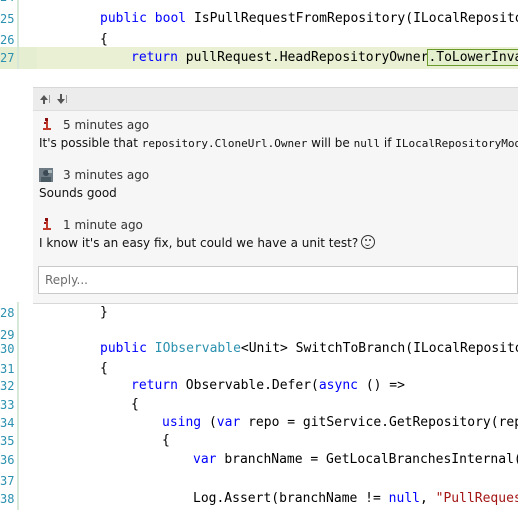 This screenshot has width=518, height=510. I want to click on code-token: bool, so click(174, 18).